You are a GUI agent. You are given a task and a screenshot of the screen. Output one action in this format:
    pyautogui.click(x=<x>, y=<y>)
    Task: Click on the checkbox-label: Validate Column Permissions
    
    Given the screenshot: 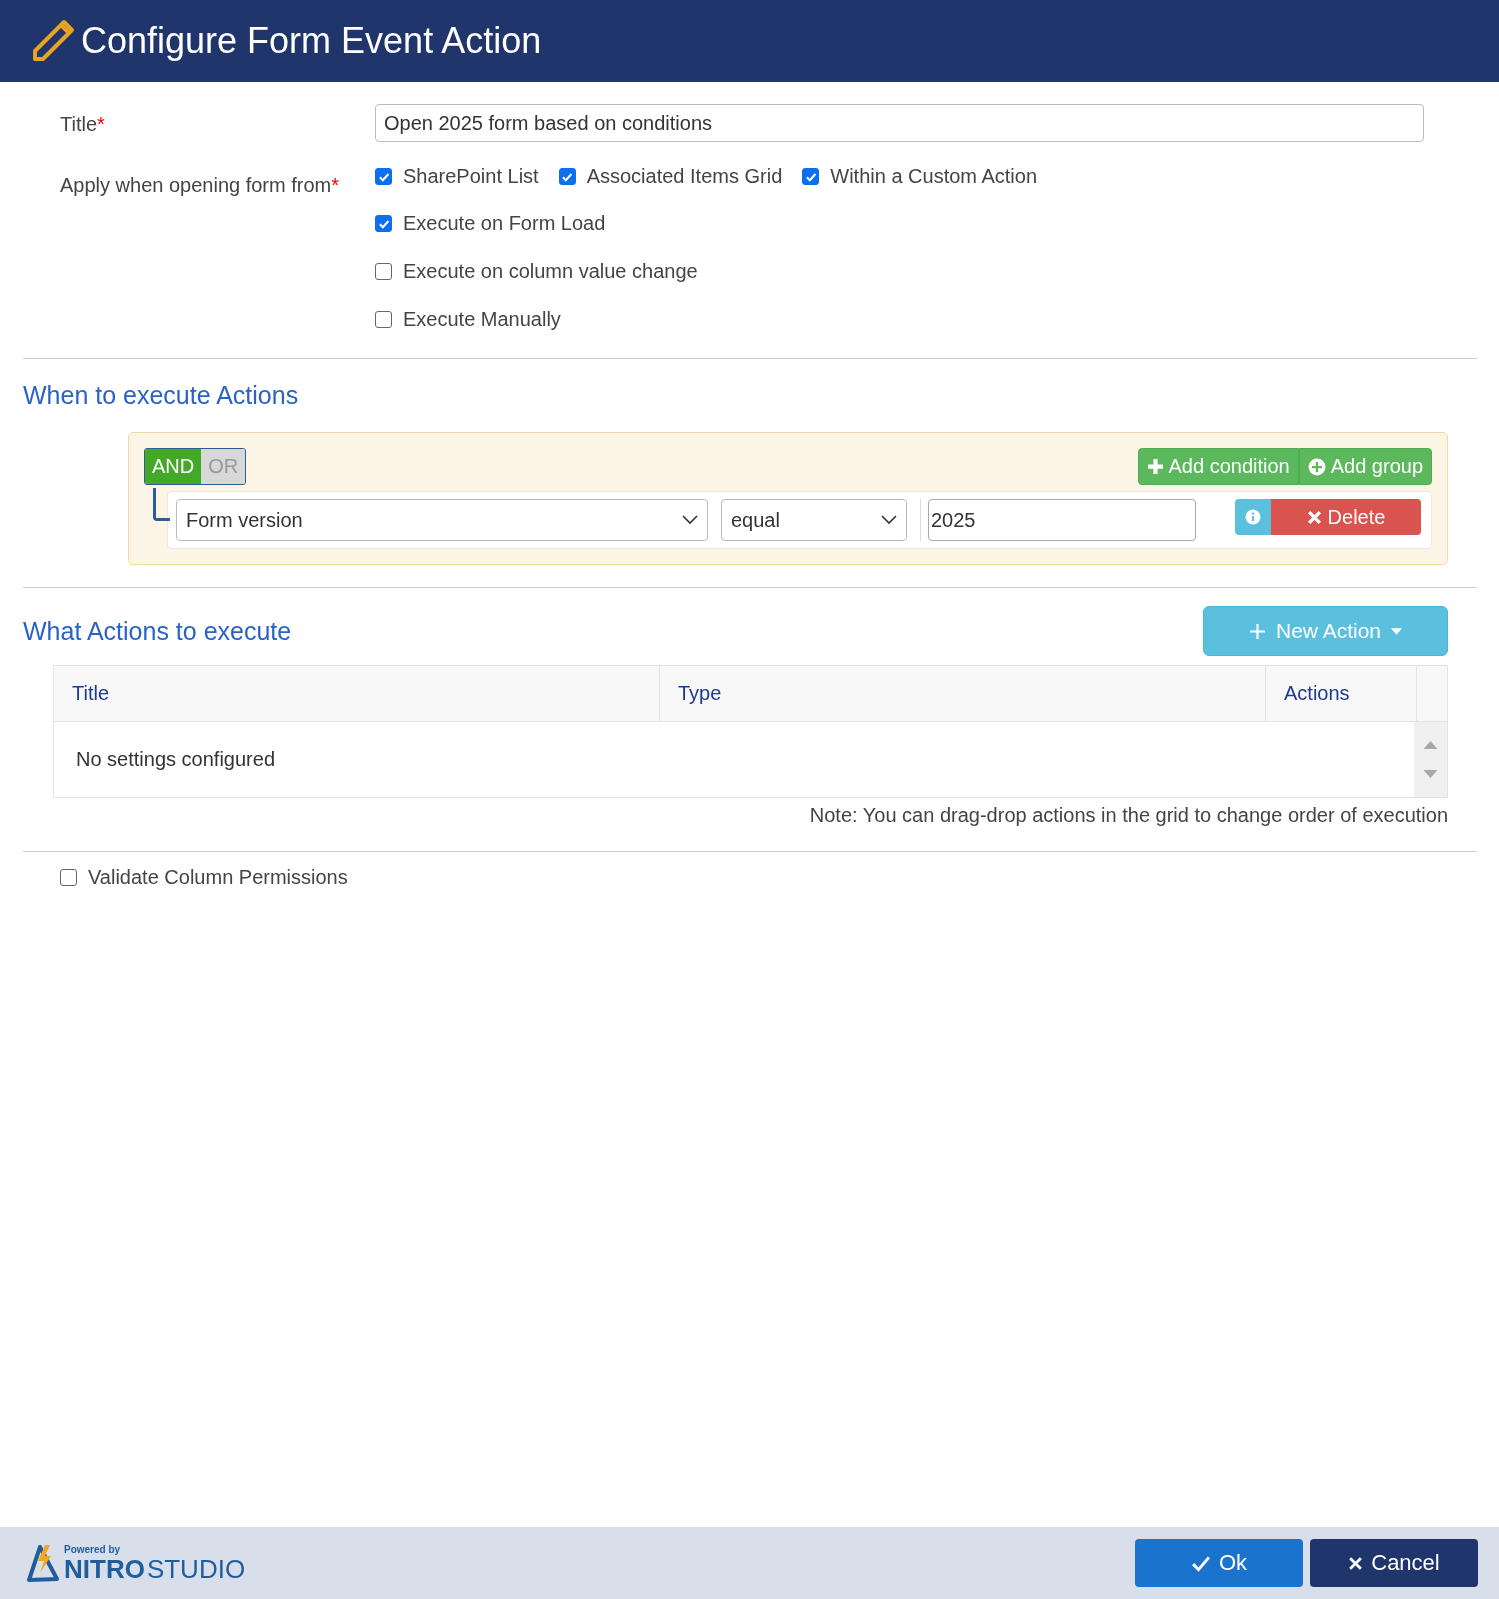 What is the action you would take?
    pyautogui.click(x=218, y=877)
    